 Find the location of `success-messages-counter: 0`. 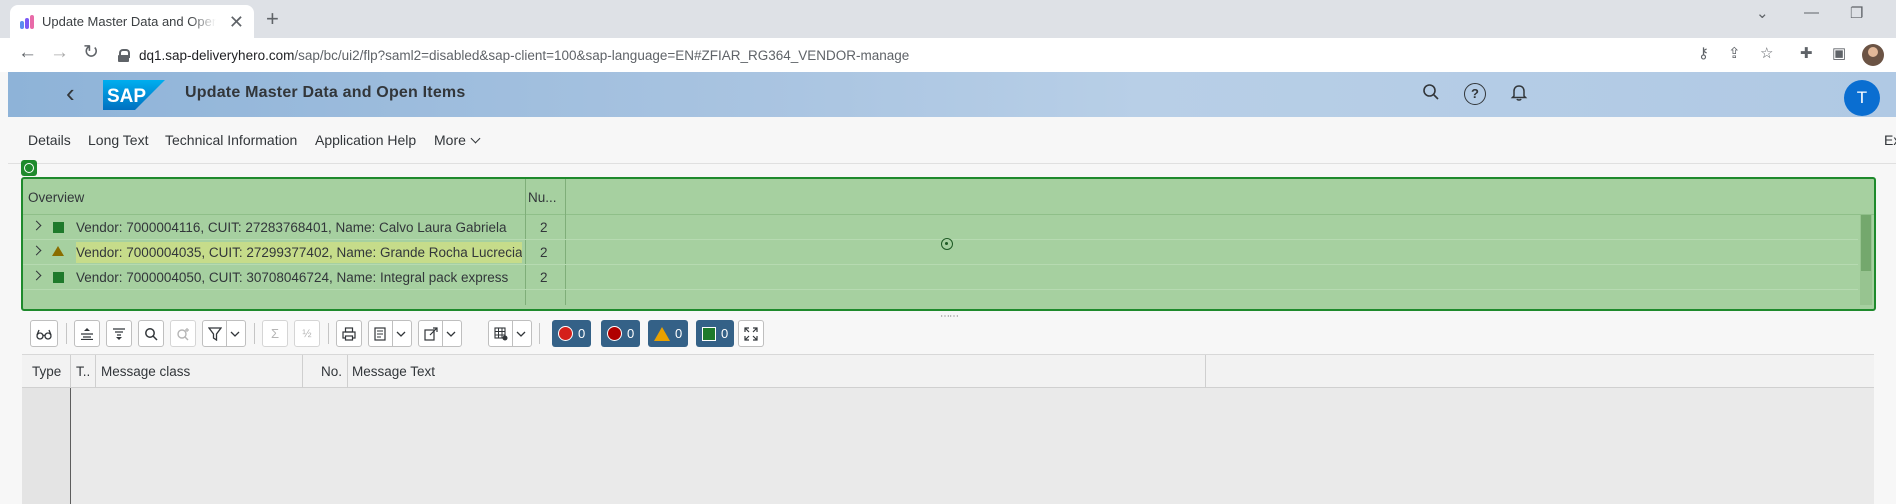

success-messages-counter: 0 is located at coordinates (715, 333).